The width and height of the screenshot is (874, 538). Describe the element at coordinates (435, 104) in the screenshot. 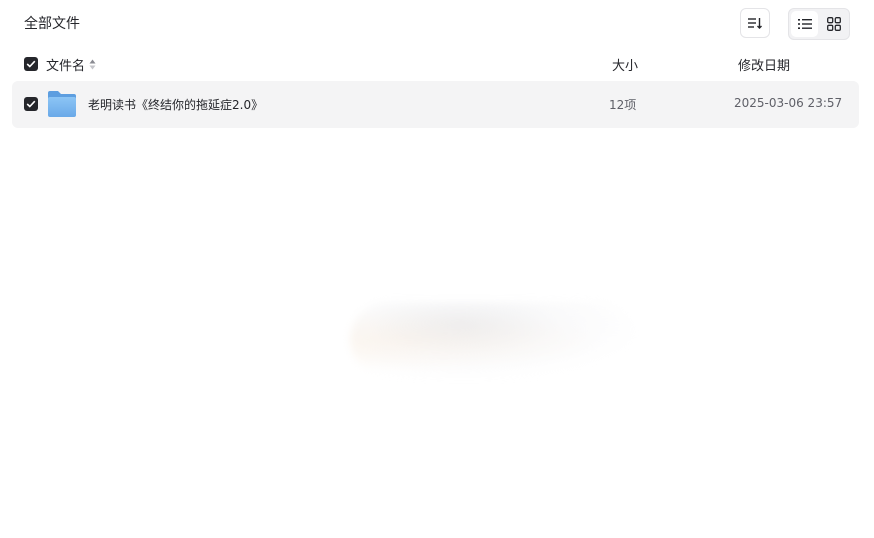

I see `table-row: 老明读书《终结你的拖延症2.0》 12项 2025-03-06 23:57` at that location.